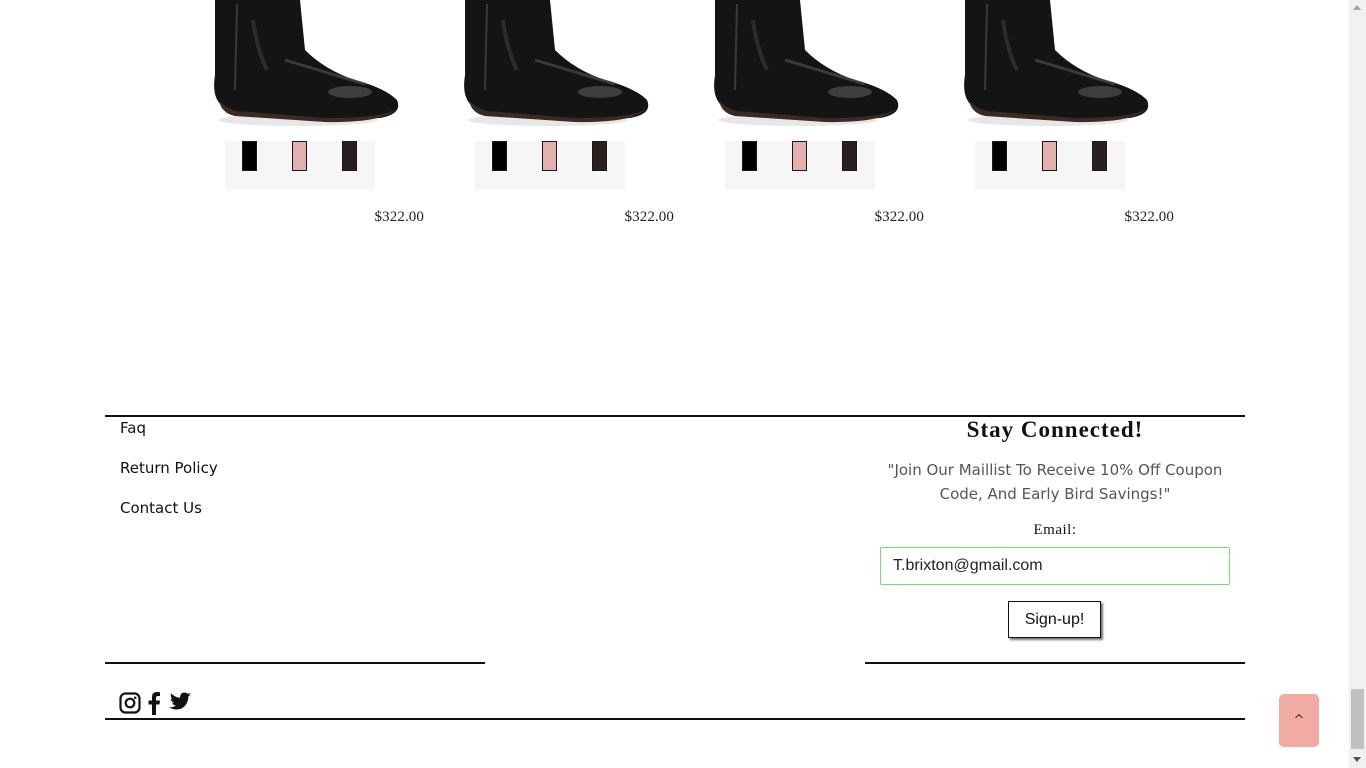 Image resolution: width=1366 pixels, height=768 pixels. I want to click on facebook-icon, so click(154, 703).